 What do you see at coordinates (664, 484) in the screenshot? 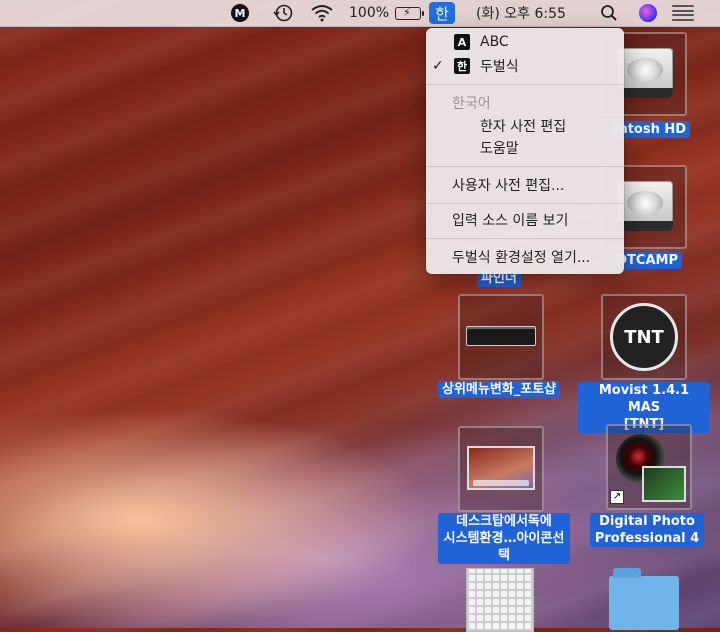
I see `photo-badge-icon` at bounding box center [664, 484].